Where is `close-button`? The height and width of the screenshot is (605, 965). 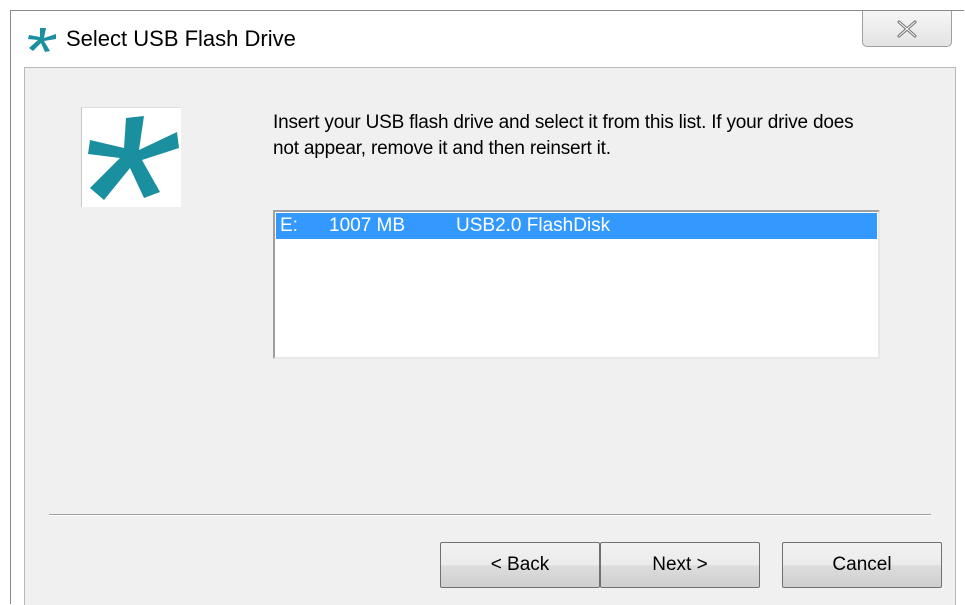 close-button is located at coordinates (907, 29).